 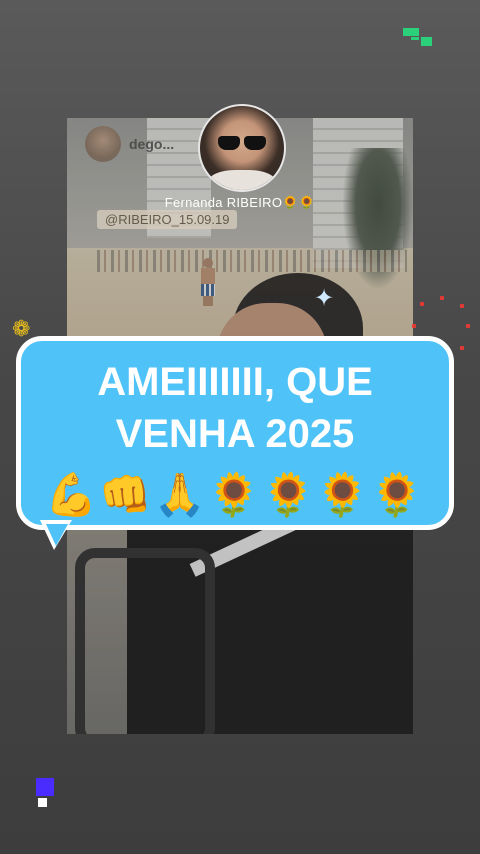 What do you see at coordinates (103, 144) in the screenshot?
I see `watermark-avatar` at bounding box center [103, 144].